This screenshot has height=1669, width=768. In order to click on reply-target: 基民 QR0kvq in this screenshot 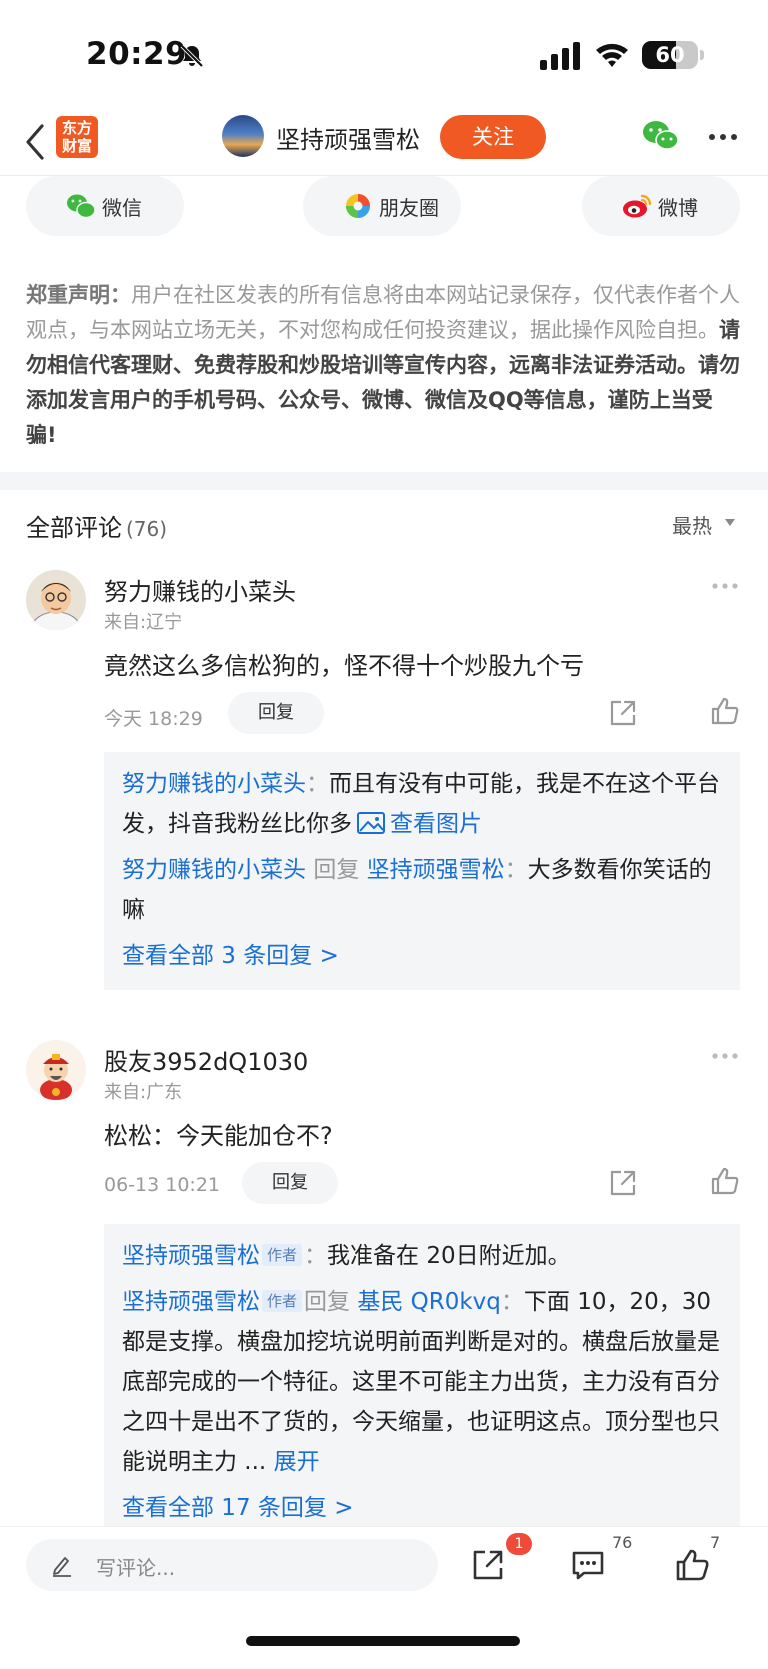, I will do `click(429, 1302)`.